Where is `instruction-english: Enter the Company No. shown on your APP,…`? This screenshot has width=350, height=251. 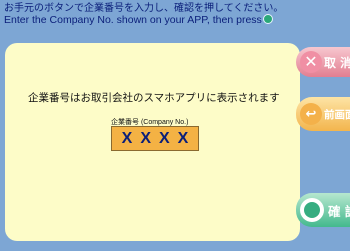
instruction-english: Enter the Company No. shown on your APP,… is located at coordinates (154, 20).